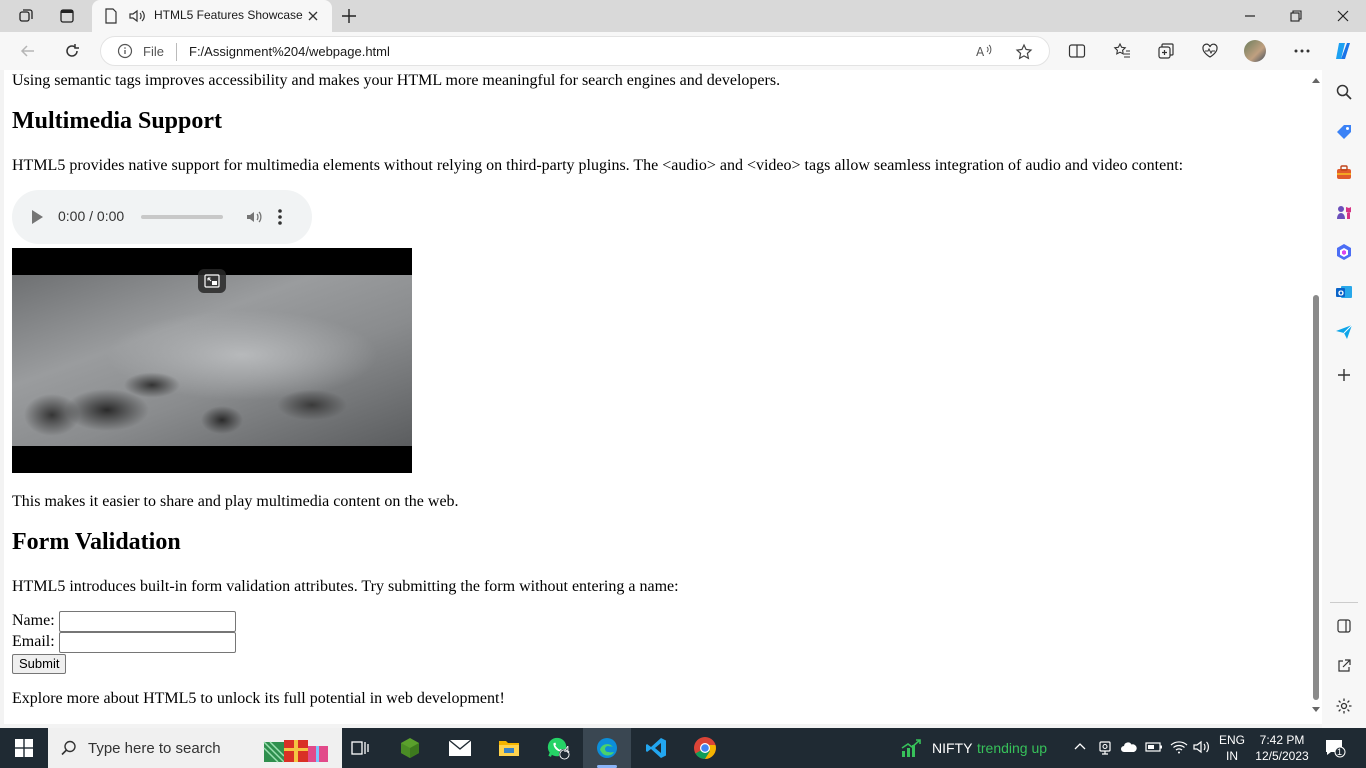 This screenshot has width=1366, height=768. I want to click on taskbar-search-box: Type here to search, so click(195, 748).